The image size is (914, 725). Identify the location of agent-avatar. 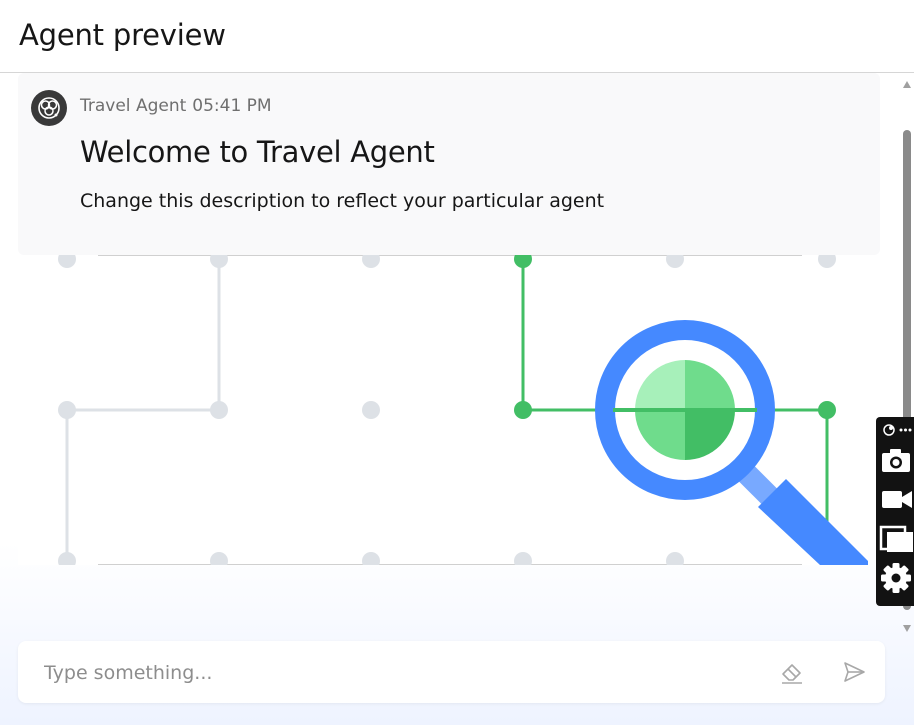
(49, 108).